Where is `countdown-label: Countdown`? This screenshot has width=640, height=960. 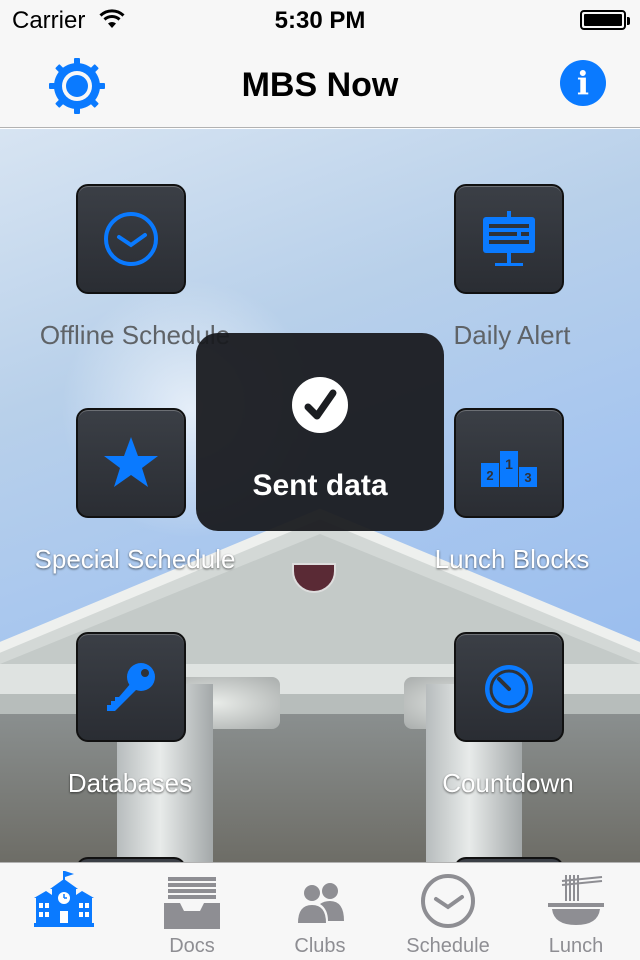 countdown-label: Countdown is located at coordinates (508, 783).